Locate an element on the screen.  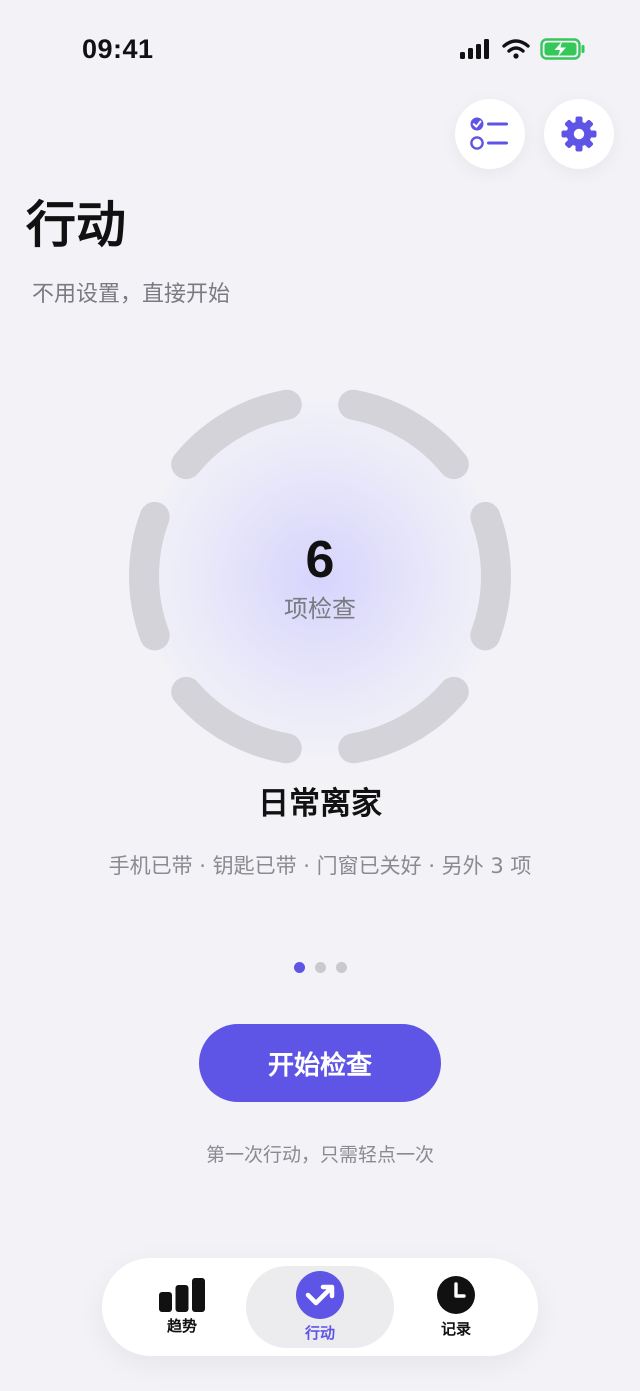
page-title: 行动 is located at coordinates (76, 225).